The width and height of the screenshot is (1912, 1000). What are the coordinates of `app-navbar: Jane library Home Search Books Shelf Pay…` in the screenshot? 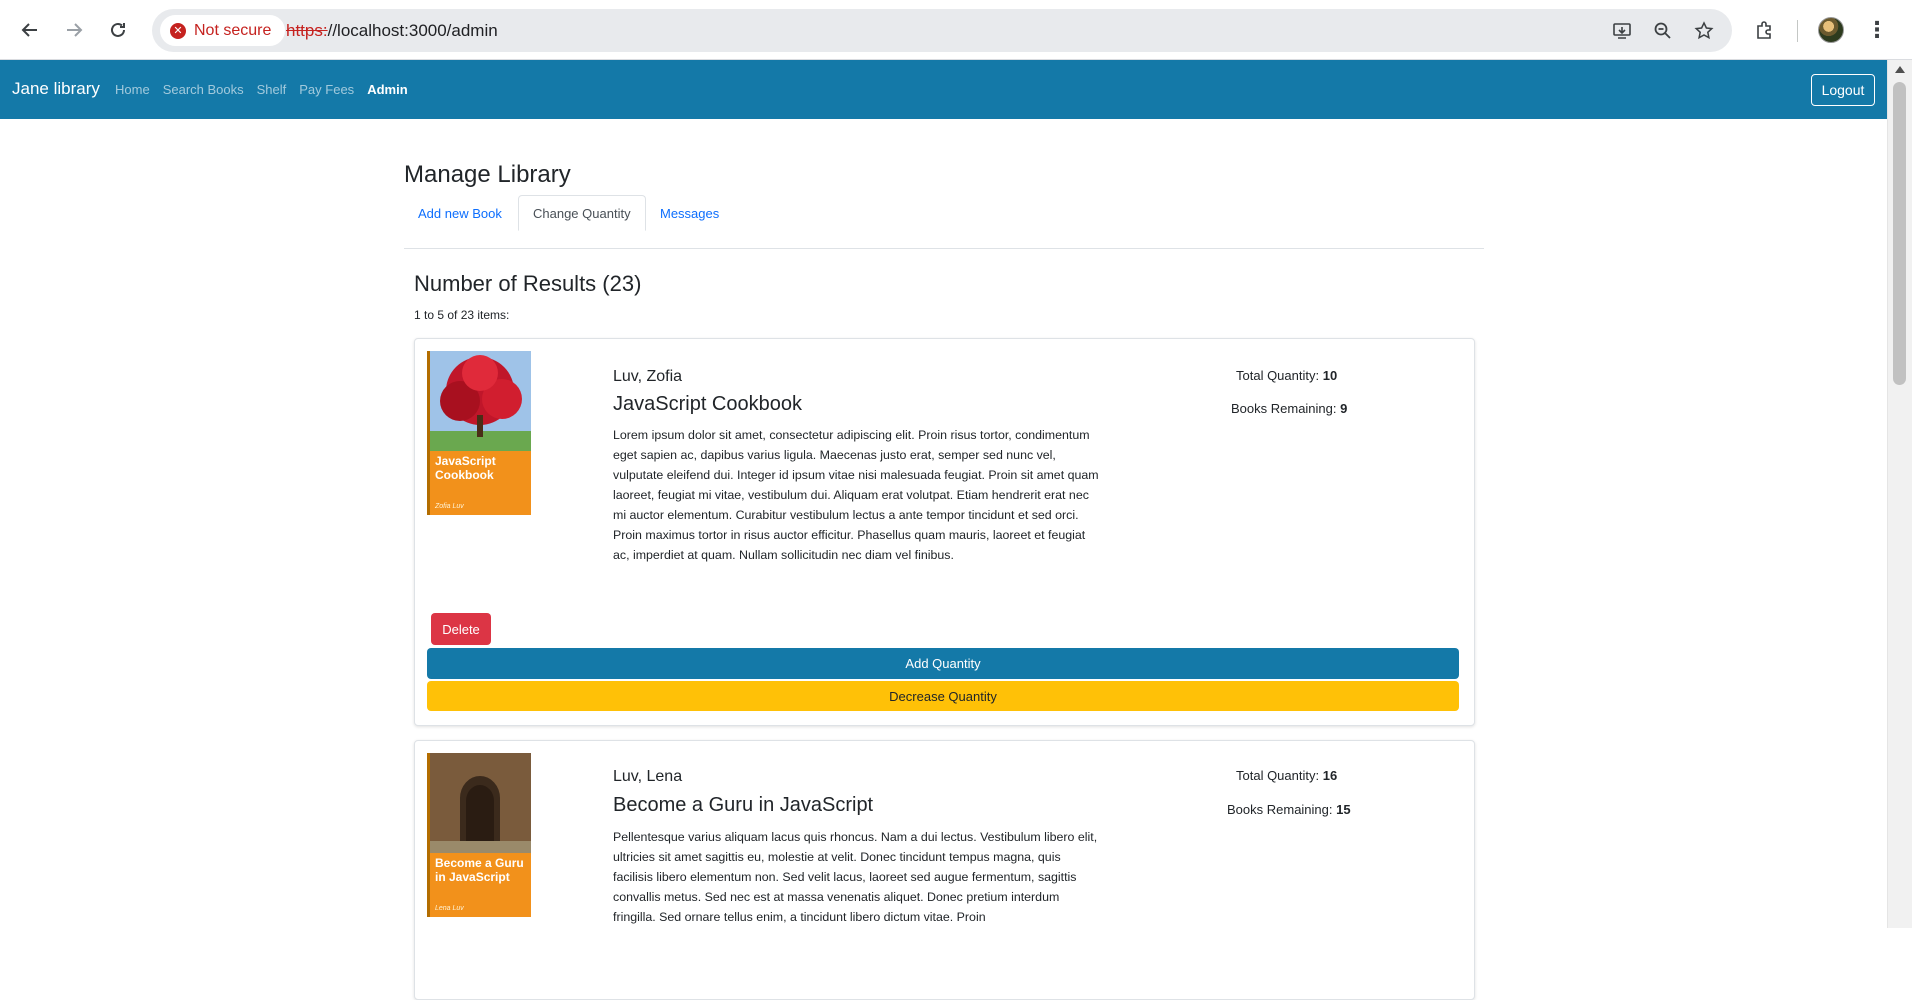 It's located at (943, 89).